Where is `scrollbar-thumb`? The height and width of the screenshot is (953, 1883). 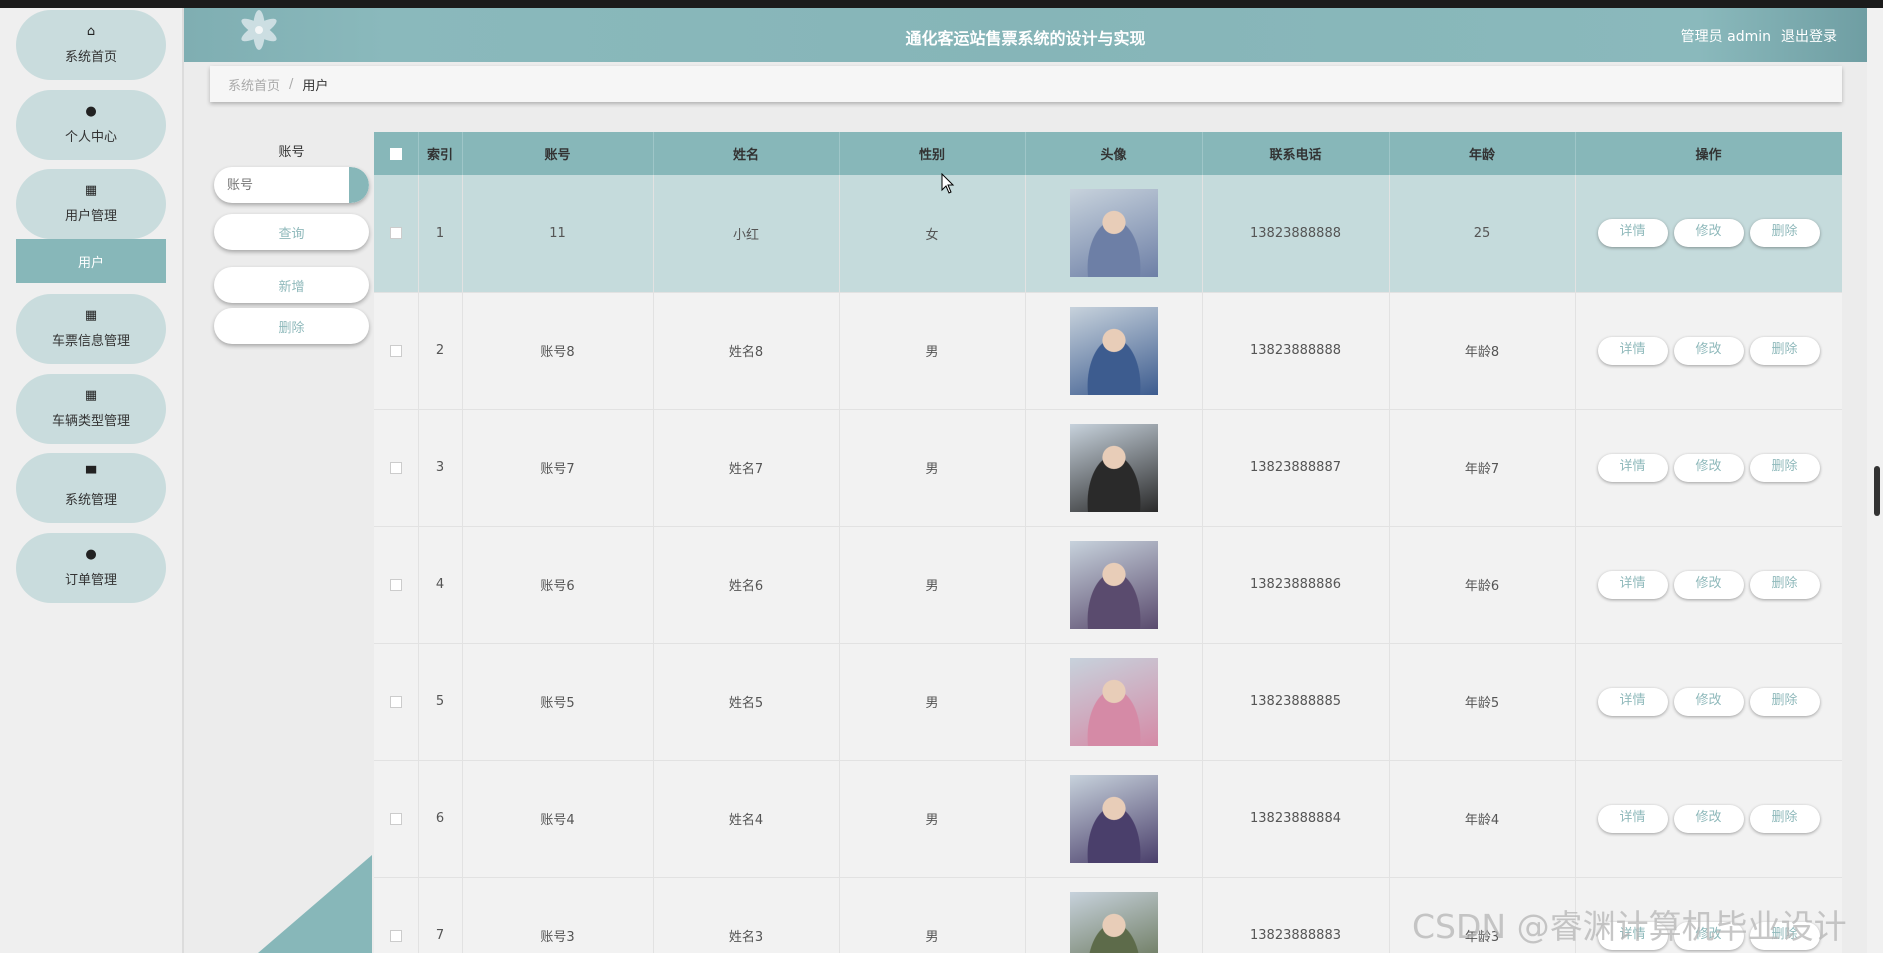 scrollbar-thumb is located at coordinates (1877, 491).